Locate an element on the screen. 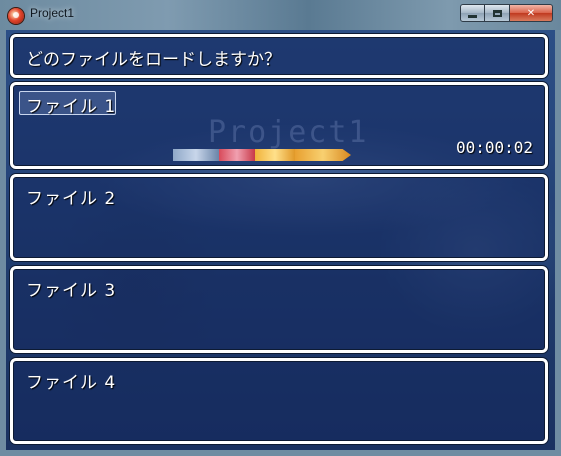 The height and width of the screenshot is (456, 561). window-frame-bottom is located at coordinates (280, 453).